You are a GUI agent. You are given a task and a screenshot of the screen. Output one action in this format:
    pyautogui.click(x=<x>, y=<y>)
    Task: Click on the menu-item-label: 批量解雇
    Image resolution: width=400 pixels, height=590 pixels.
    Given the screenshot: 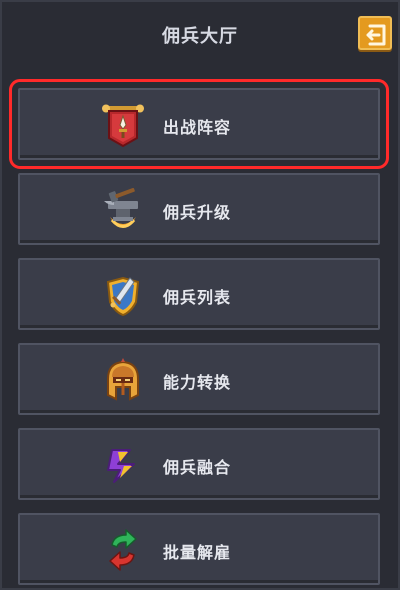 What is the action you would take?
    pyautogui.click(x=197, y=552)
    